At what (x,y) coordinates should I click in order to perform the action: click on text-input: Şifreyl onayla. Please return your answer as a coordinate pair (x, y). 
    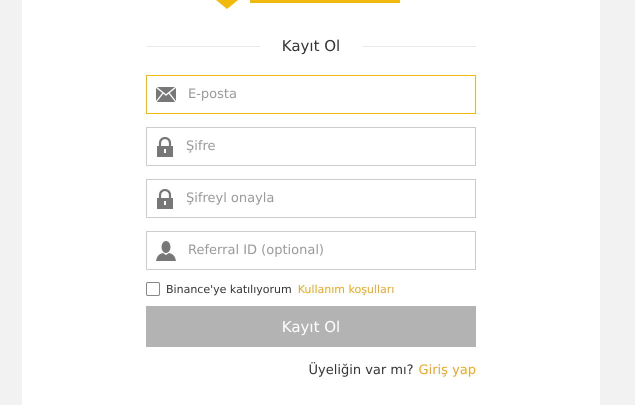
    Looking at the image, I should click on (329, 198).